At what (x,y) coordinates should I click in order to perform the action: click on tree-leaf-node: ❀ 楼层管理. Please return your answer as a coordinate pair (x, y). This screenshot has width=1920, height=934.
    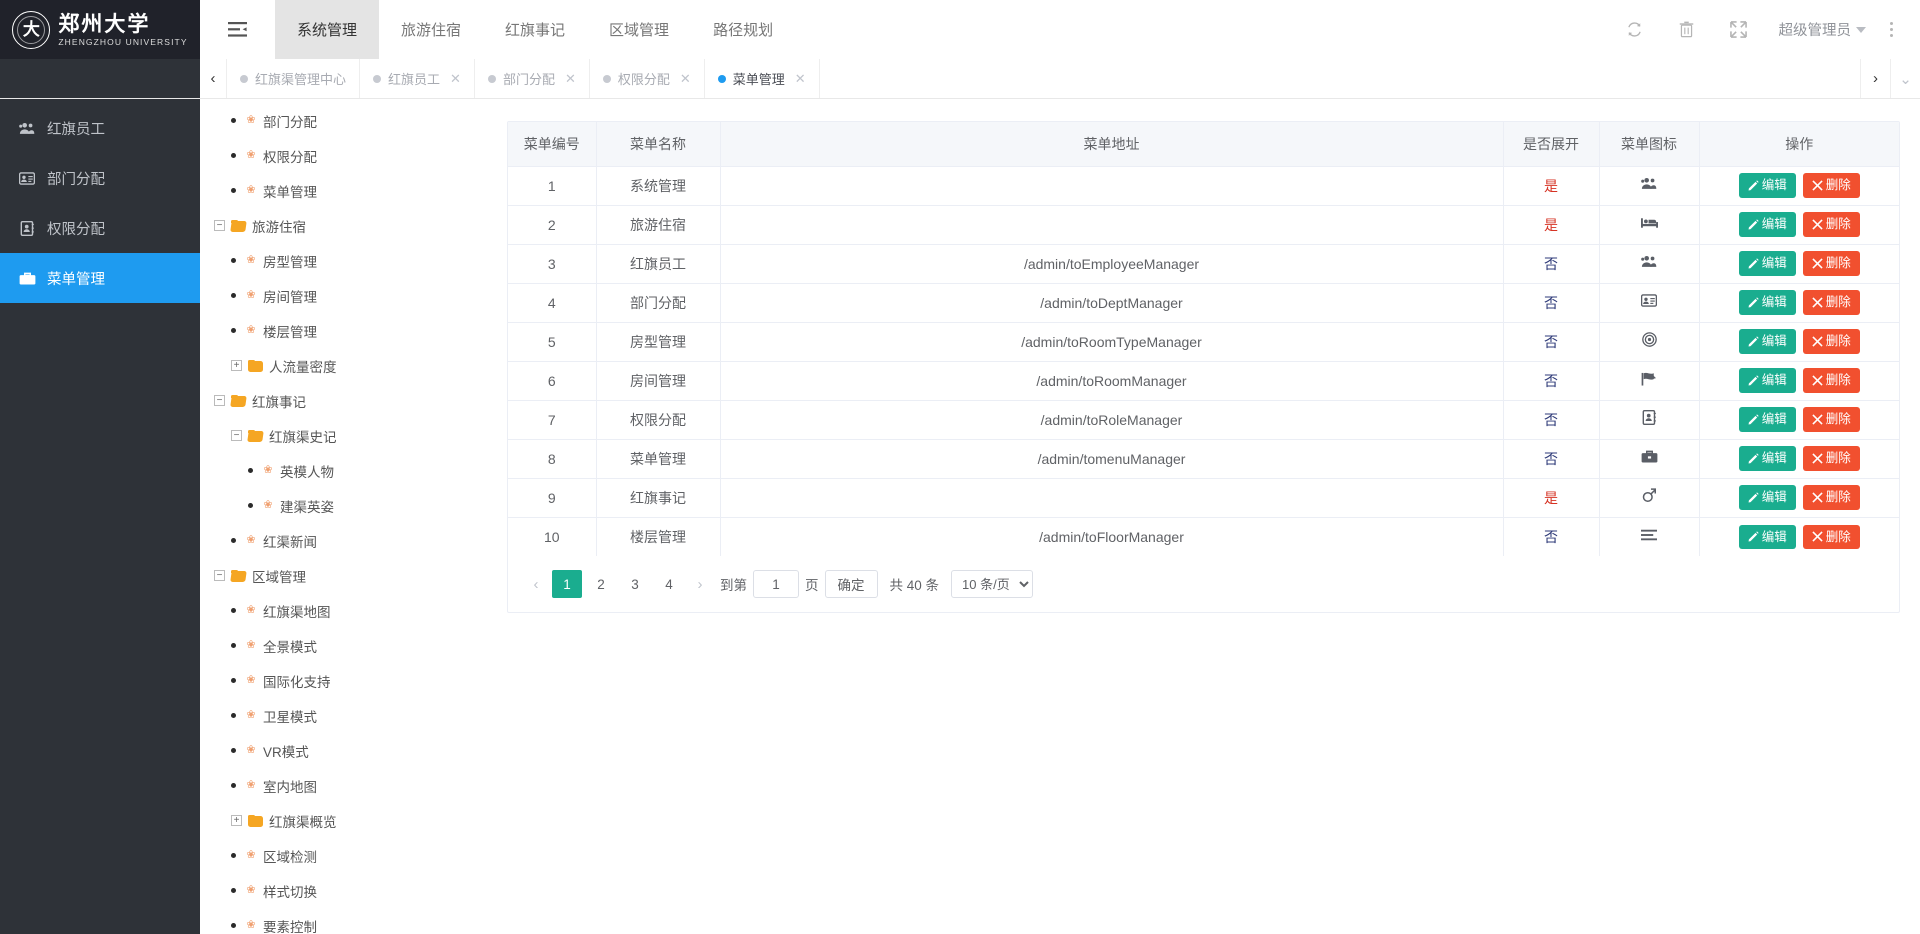
    Looking at the image, I should click on (353, 330).